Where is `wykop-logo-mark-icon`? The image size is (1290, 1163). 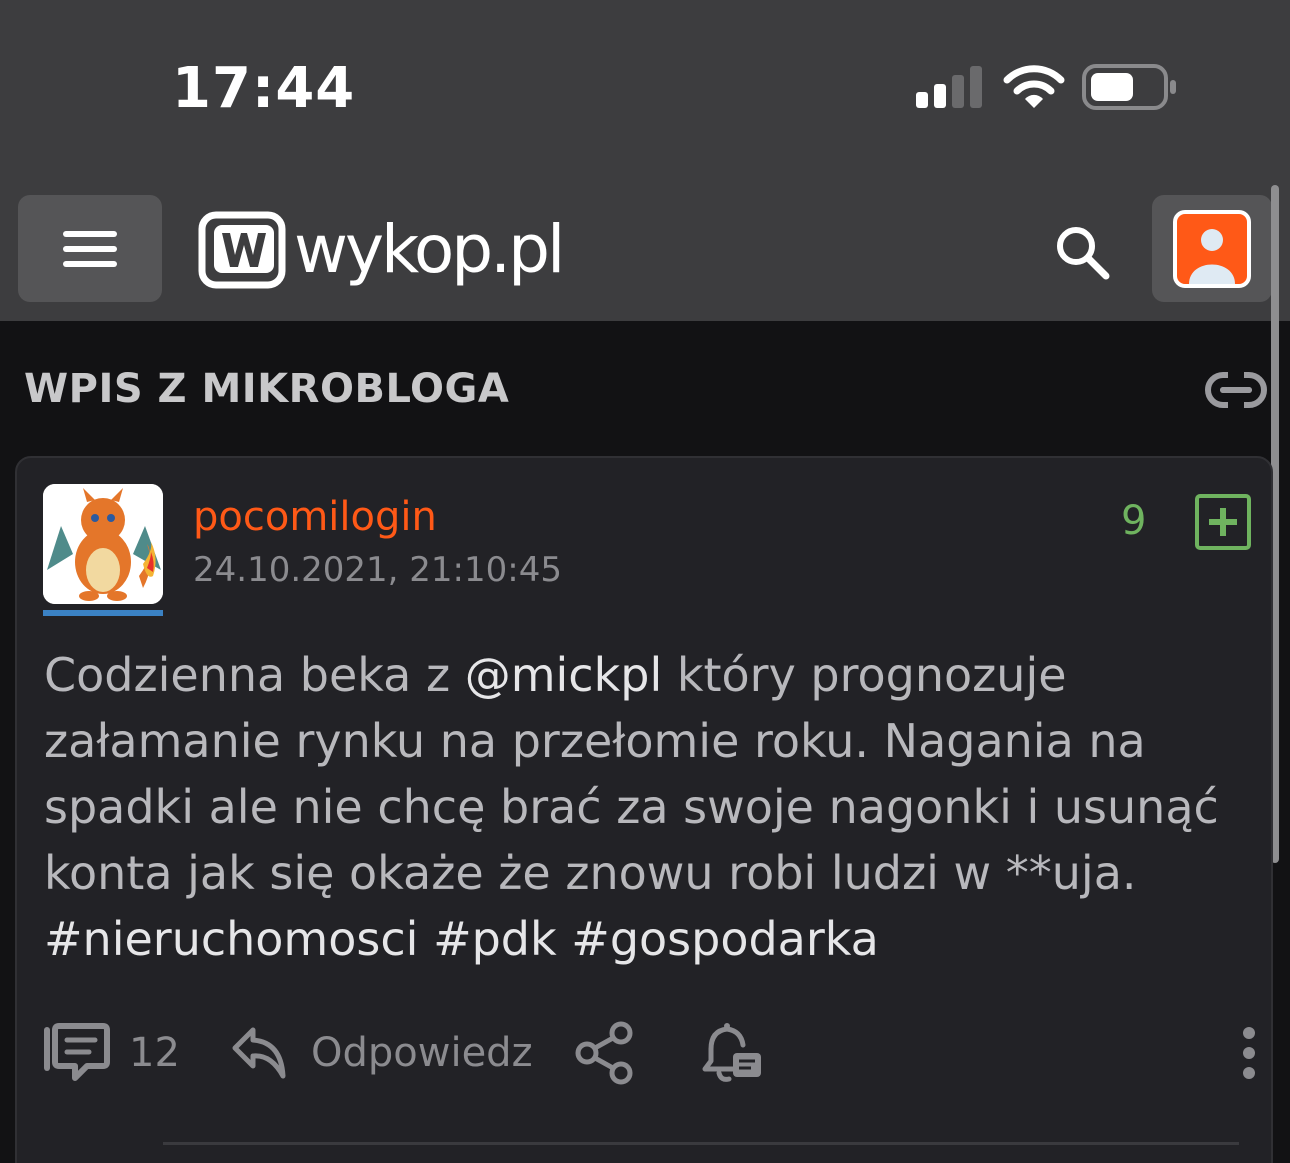 wykop-logo-mark-icon is located at coordinates (242, 250).